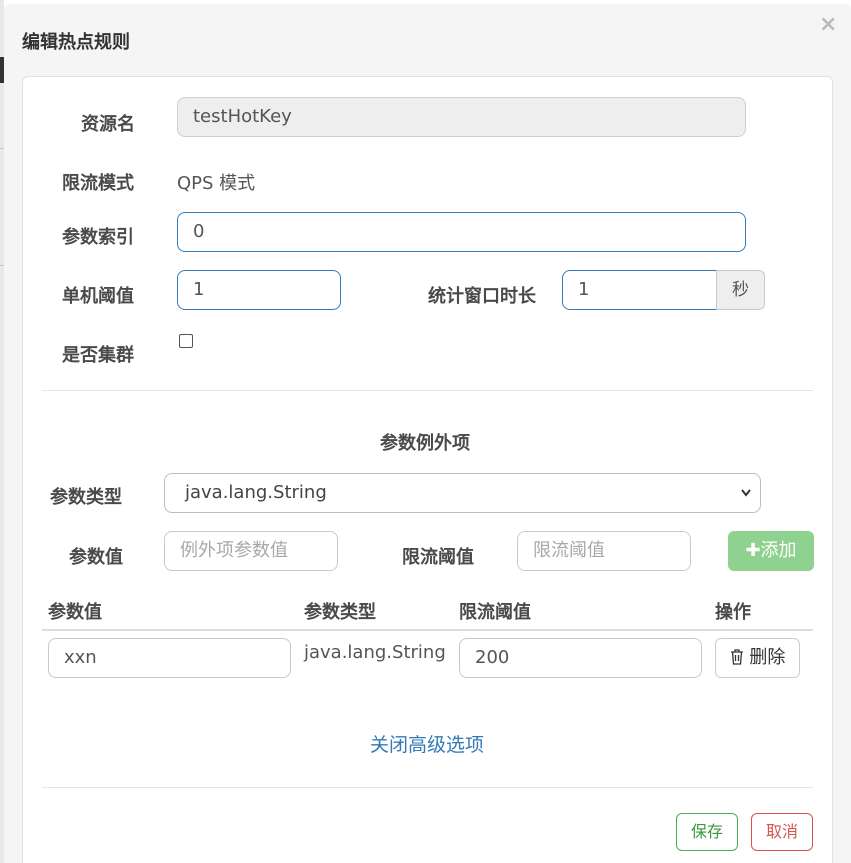  Describe the element at coordinates (427, 787) in the screenshot. I see `footer-divider` at that location.